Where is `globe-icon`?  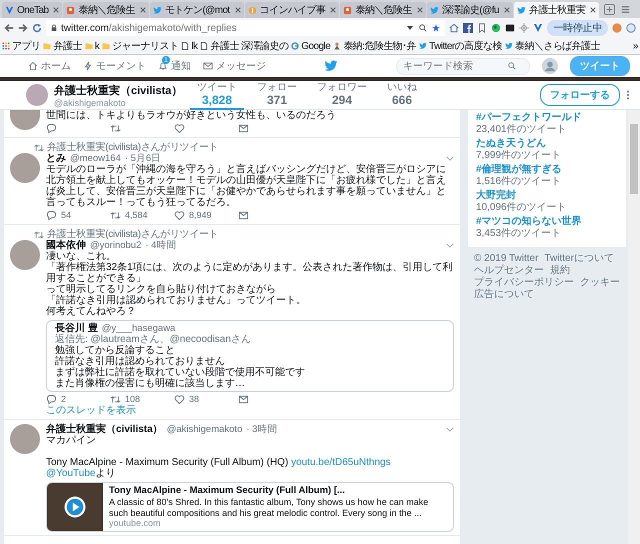
globe-icon is located at coordinates (631, 28).